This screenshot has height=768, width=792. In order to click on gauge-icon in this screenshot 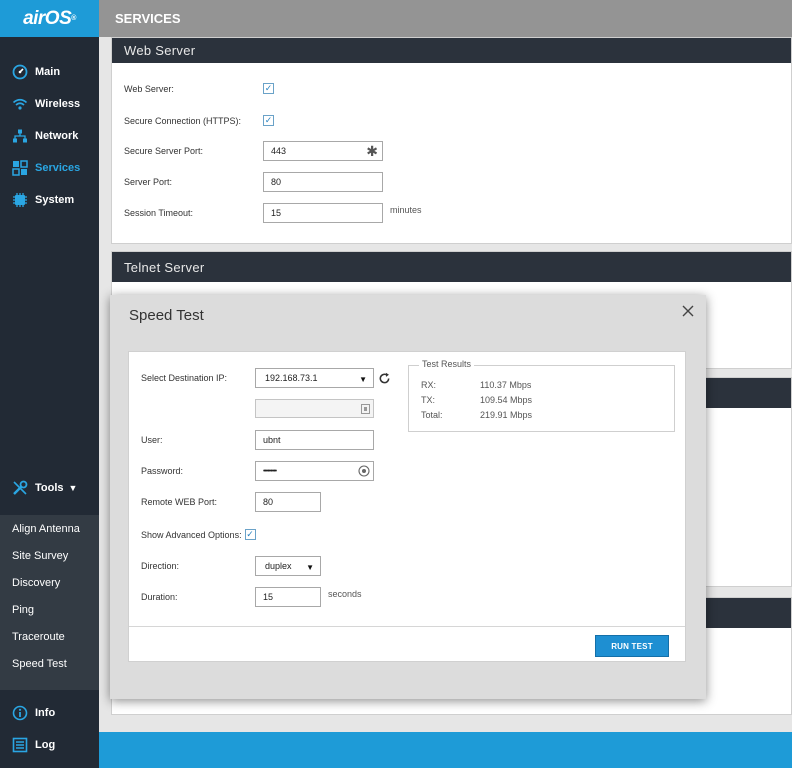, I will do `click(20, 72)`.